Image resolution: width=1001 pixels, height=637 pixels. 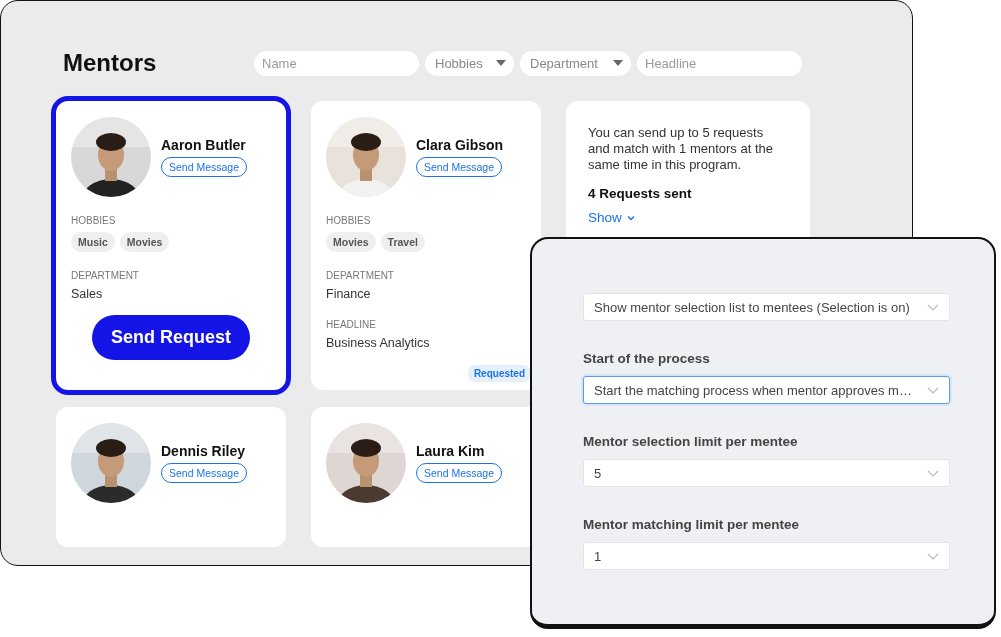 I want to click on setting-label: Mentor matching limit per mentee, so click(x=692, y=524).